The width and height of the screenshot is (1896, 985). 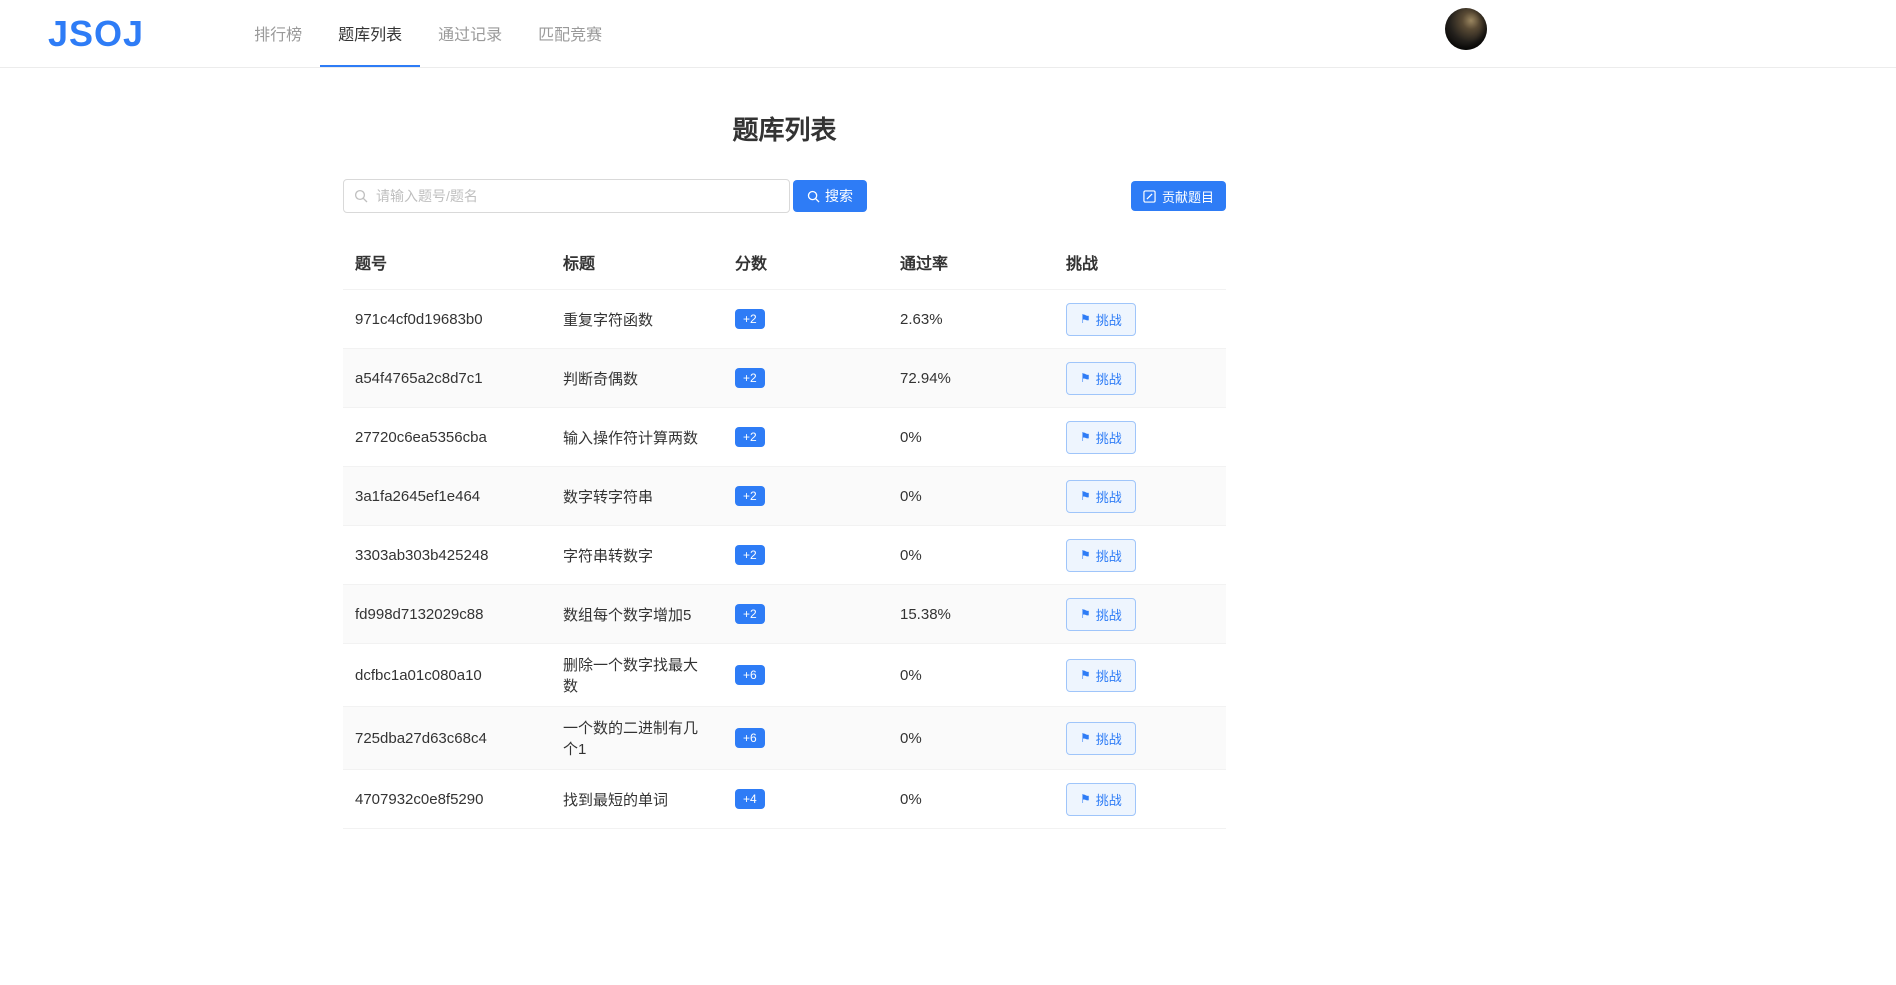 I want to click on problem-id: 3303ab303b425248, so click(x=422, y=555).